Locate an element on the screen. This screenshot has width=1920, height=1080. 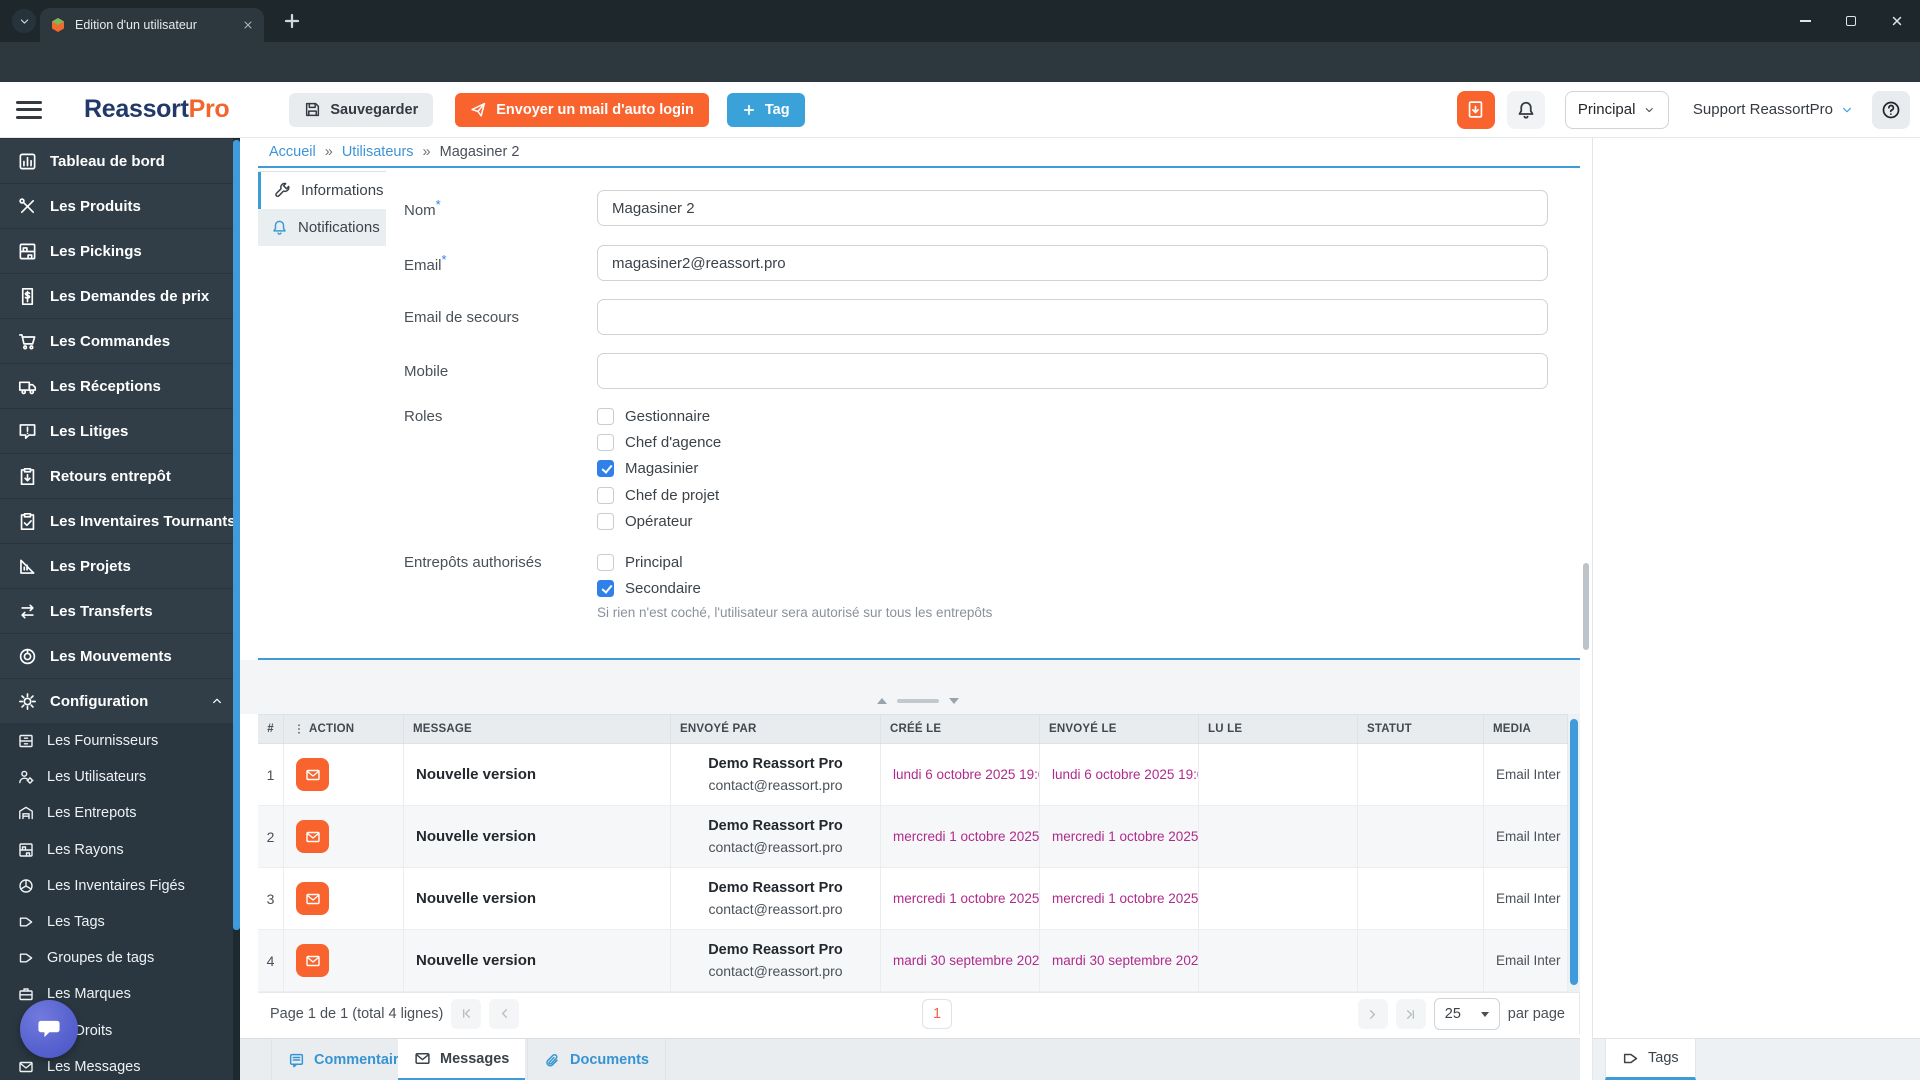
sidebar-item-entrepots: Les Entrepots is located at coordinates (120, 813).